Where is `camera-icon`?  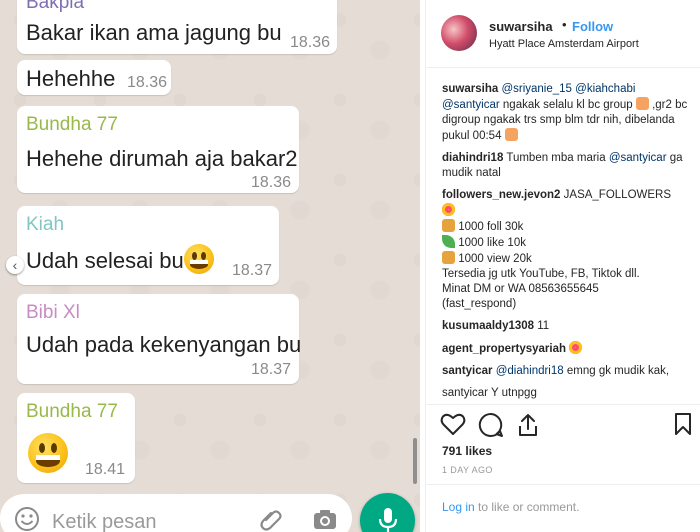 camera-icon is located at coordinates (325, 519).